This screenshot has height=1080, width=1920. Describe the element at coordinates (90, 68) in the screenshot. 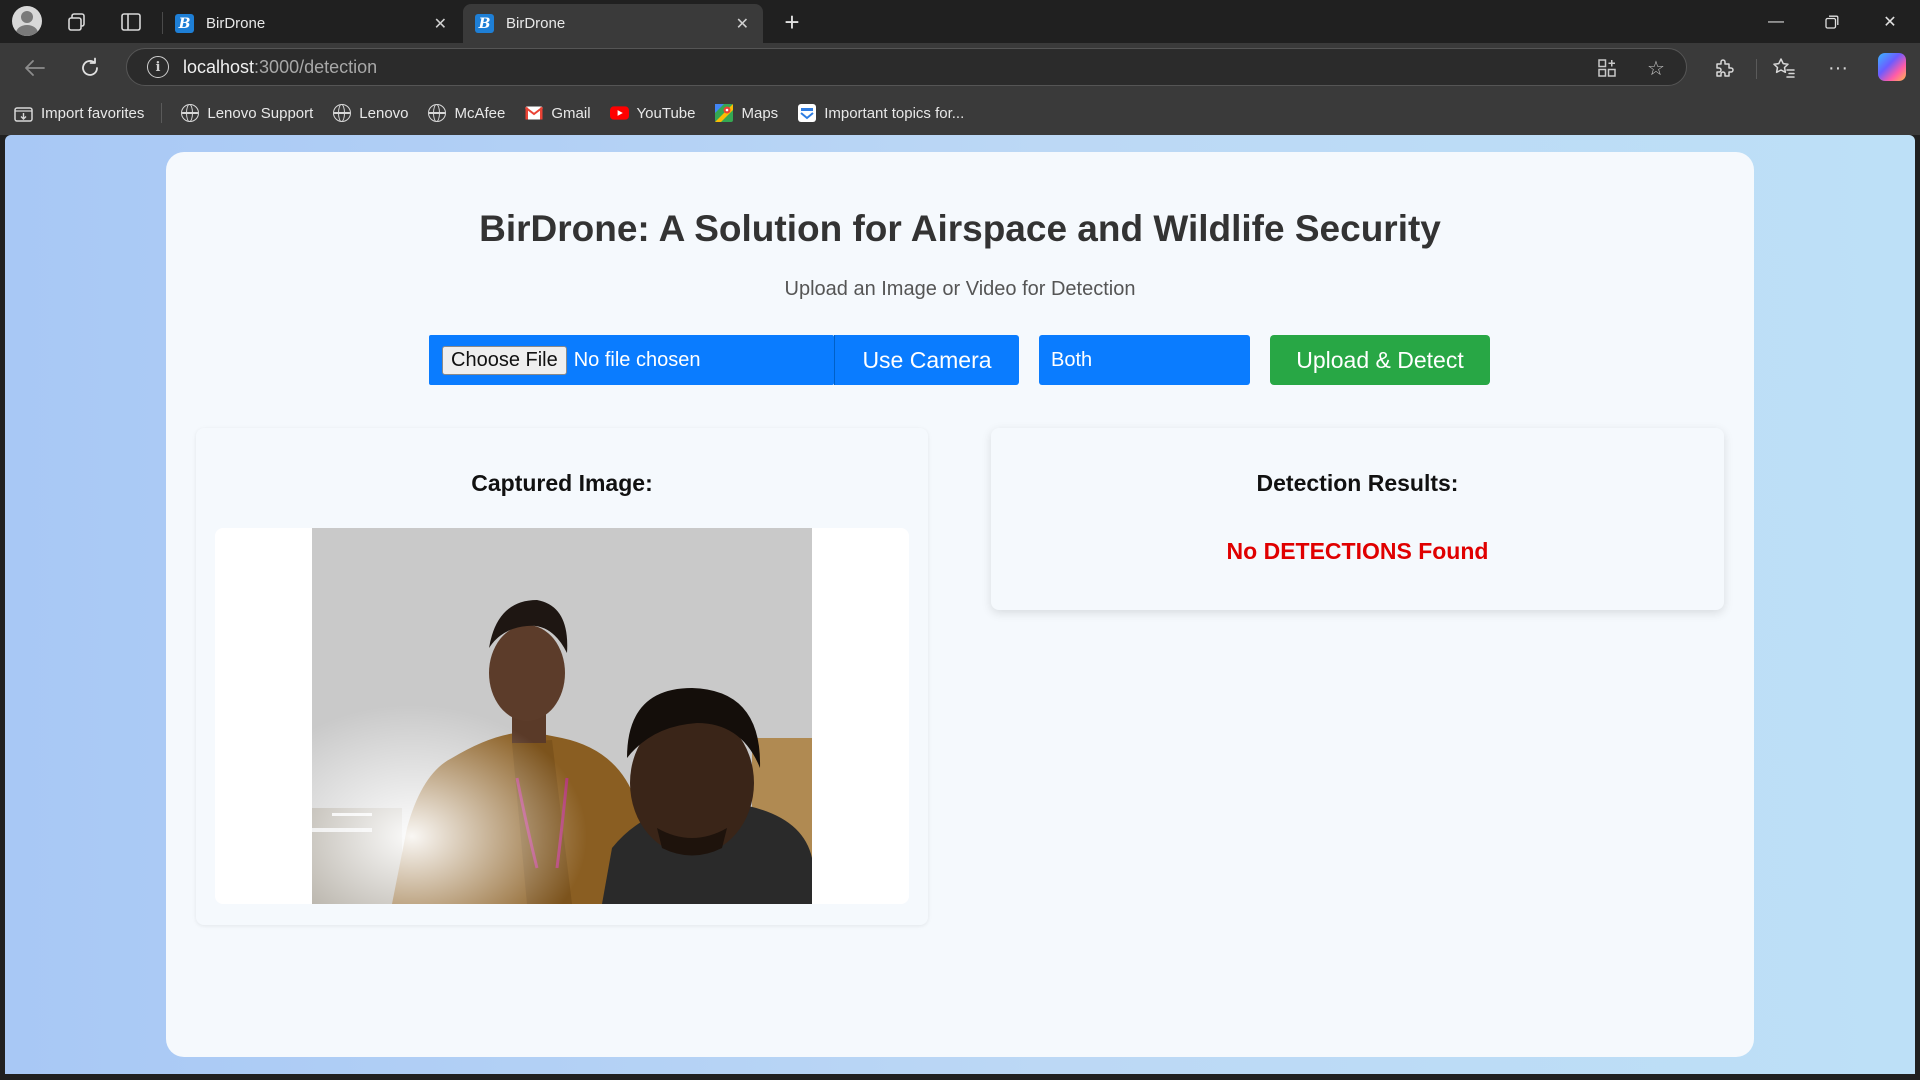

I see `refresh-icon` at that location.